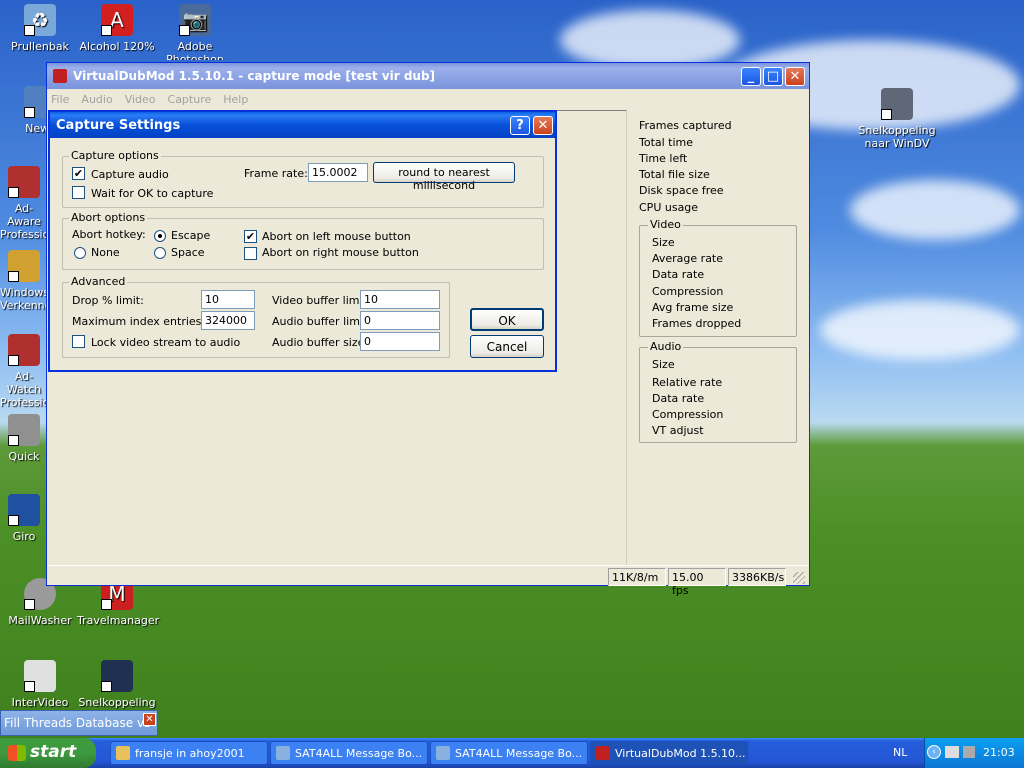 This screenshot has width=1024, height=768. What do you see at coordinates (24, 203) in the screenshot?
I see `desktop-icon-ad-aware: Ad-Aware Professional` at bounding box center [24, 203].